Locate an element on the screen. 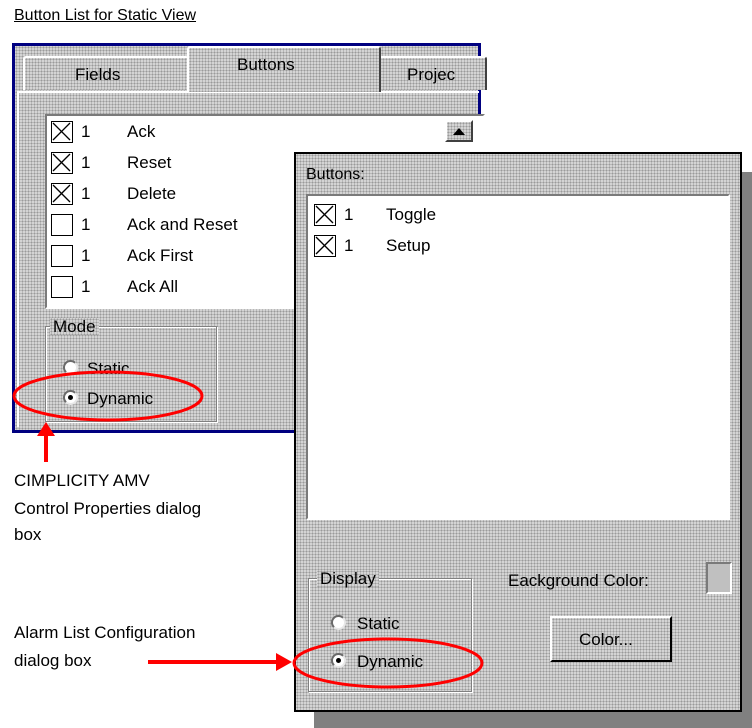 Image resolution: width=752 pixels, height=728 pixels. display-group-label: Display is located at coordinates (348, 578).